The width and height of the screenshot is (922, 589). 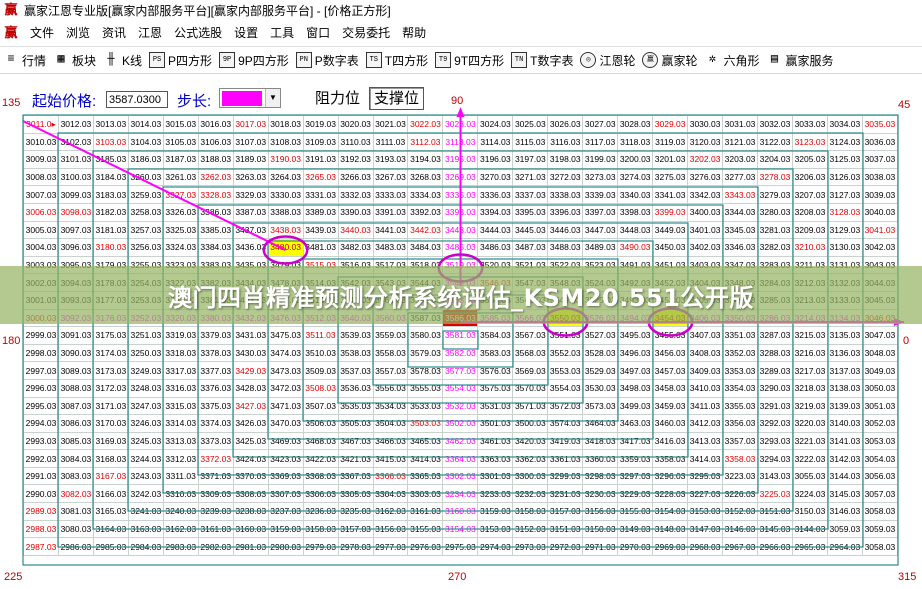 What do you see at coordinates (844, 212) in the screenshot?
I see `grid-cell: 3128.03` at bounding box center [844, 212].